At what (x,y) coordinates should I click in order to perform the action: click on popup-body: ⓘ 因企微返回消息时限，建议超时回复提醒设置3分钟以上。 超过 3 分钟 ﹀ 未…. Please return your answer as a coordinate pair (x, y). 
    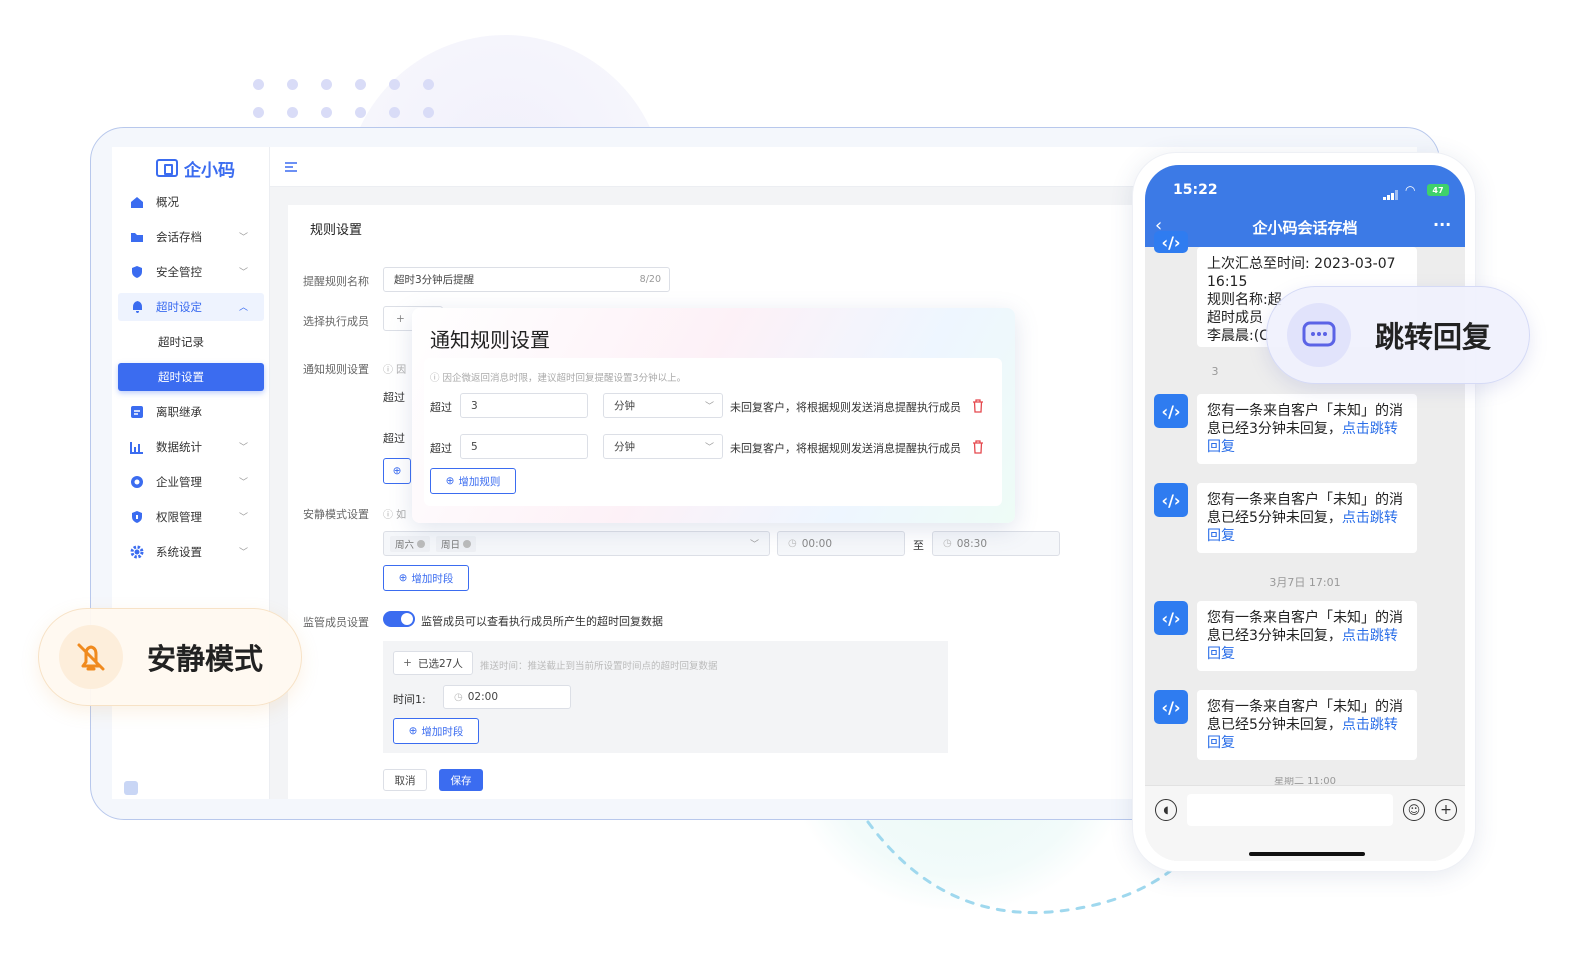
    Looking at the image, I should click on (713, 432).